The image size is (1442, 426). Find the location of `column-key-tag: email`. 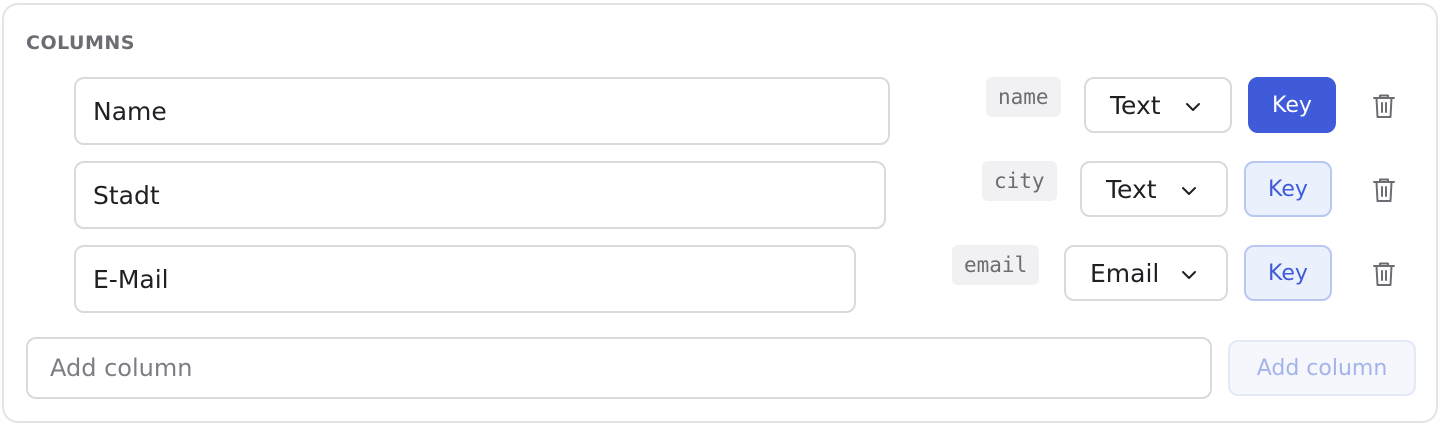

column-key-tag: email is located at coordinates (996, 265).